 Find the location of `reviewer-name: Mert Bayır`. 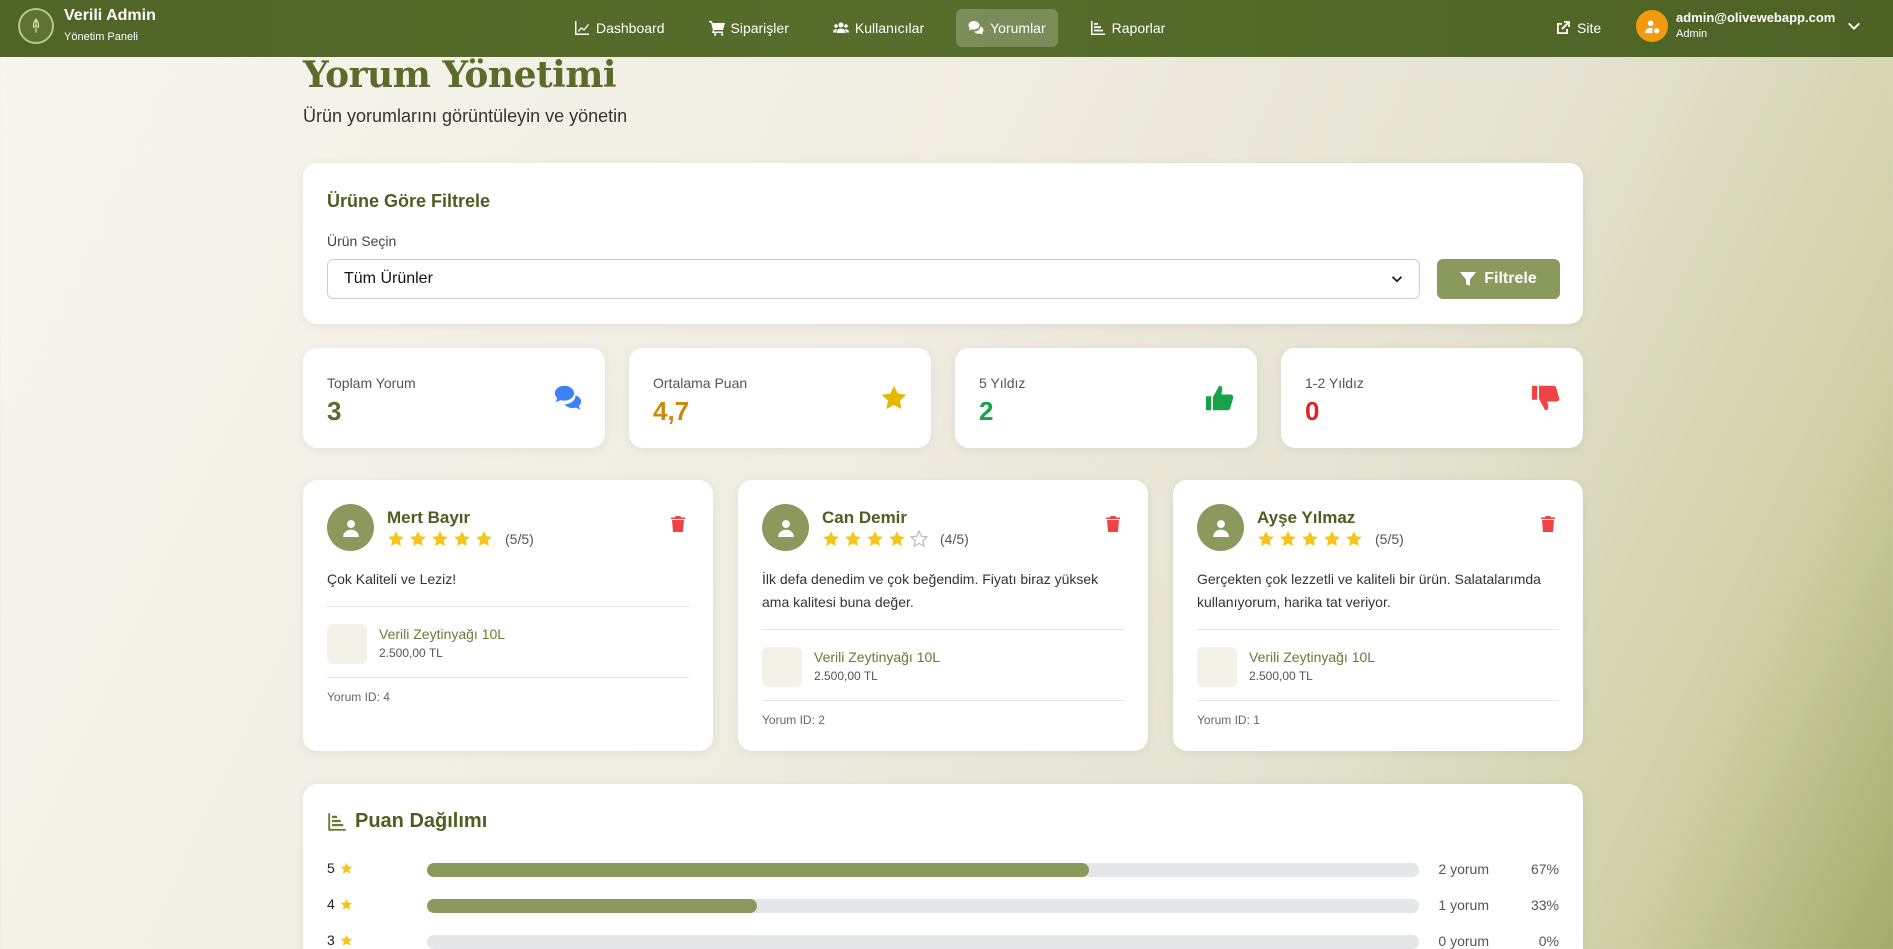

reviewer-name: Mert Bayır is located at coordinates (429, 517).